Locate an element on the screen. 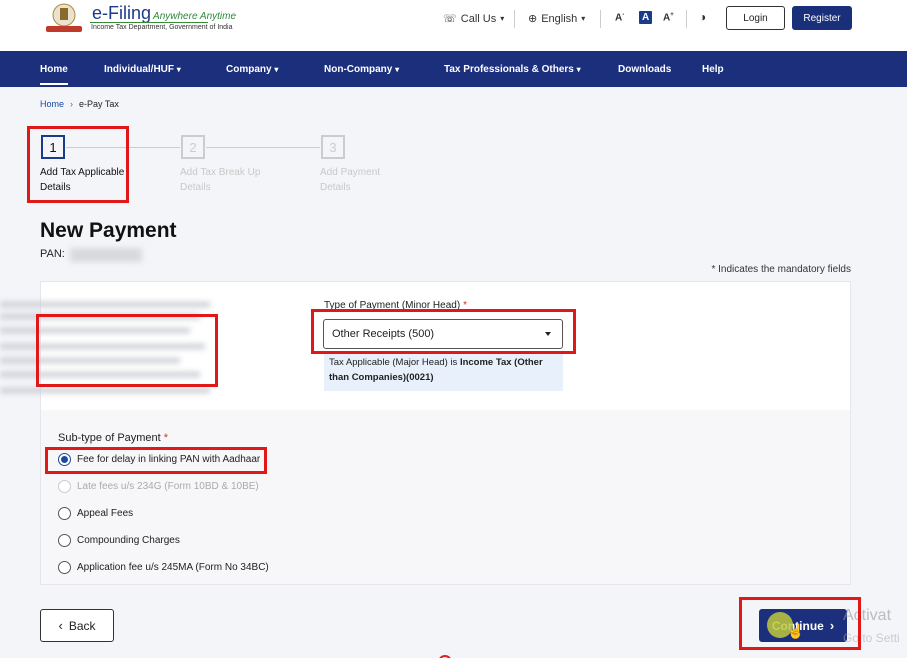 This screenshot has width=907, height=658. highlight-box-redacted is located at coordinates (127, 350).